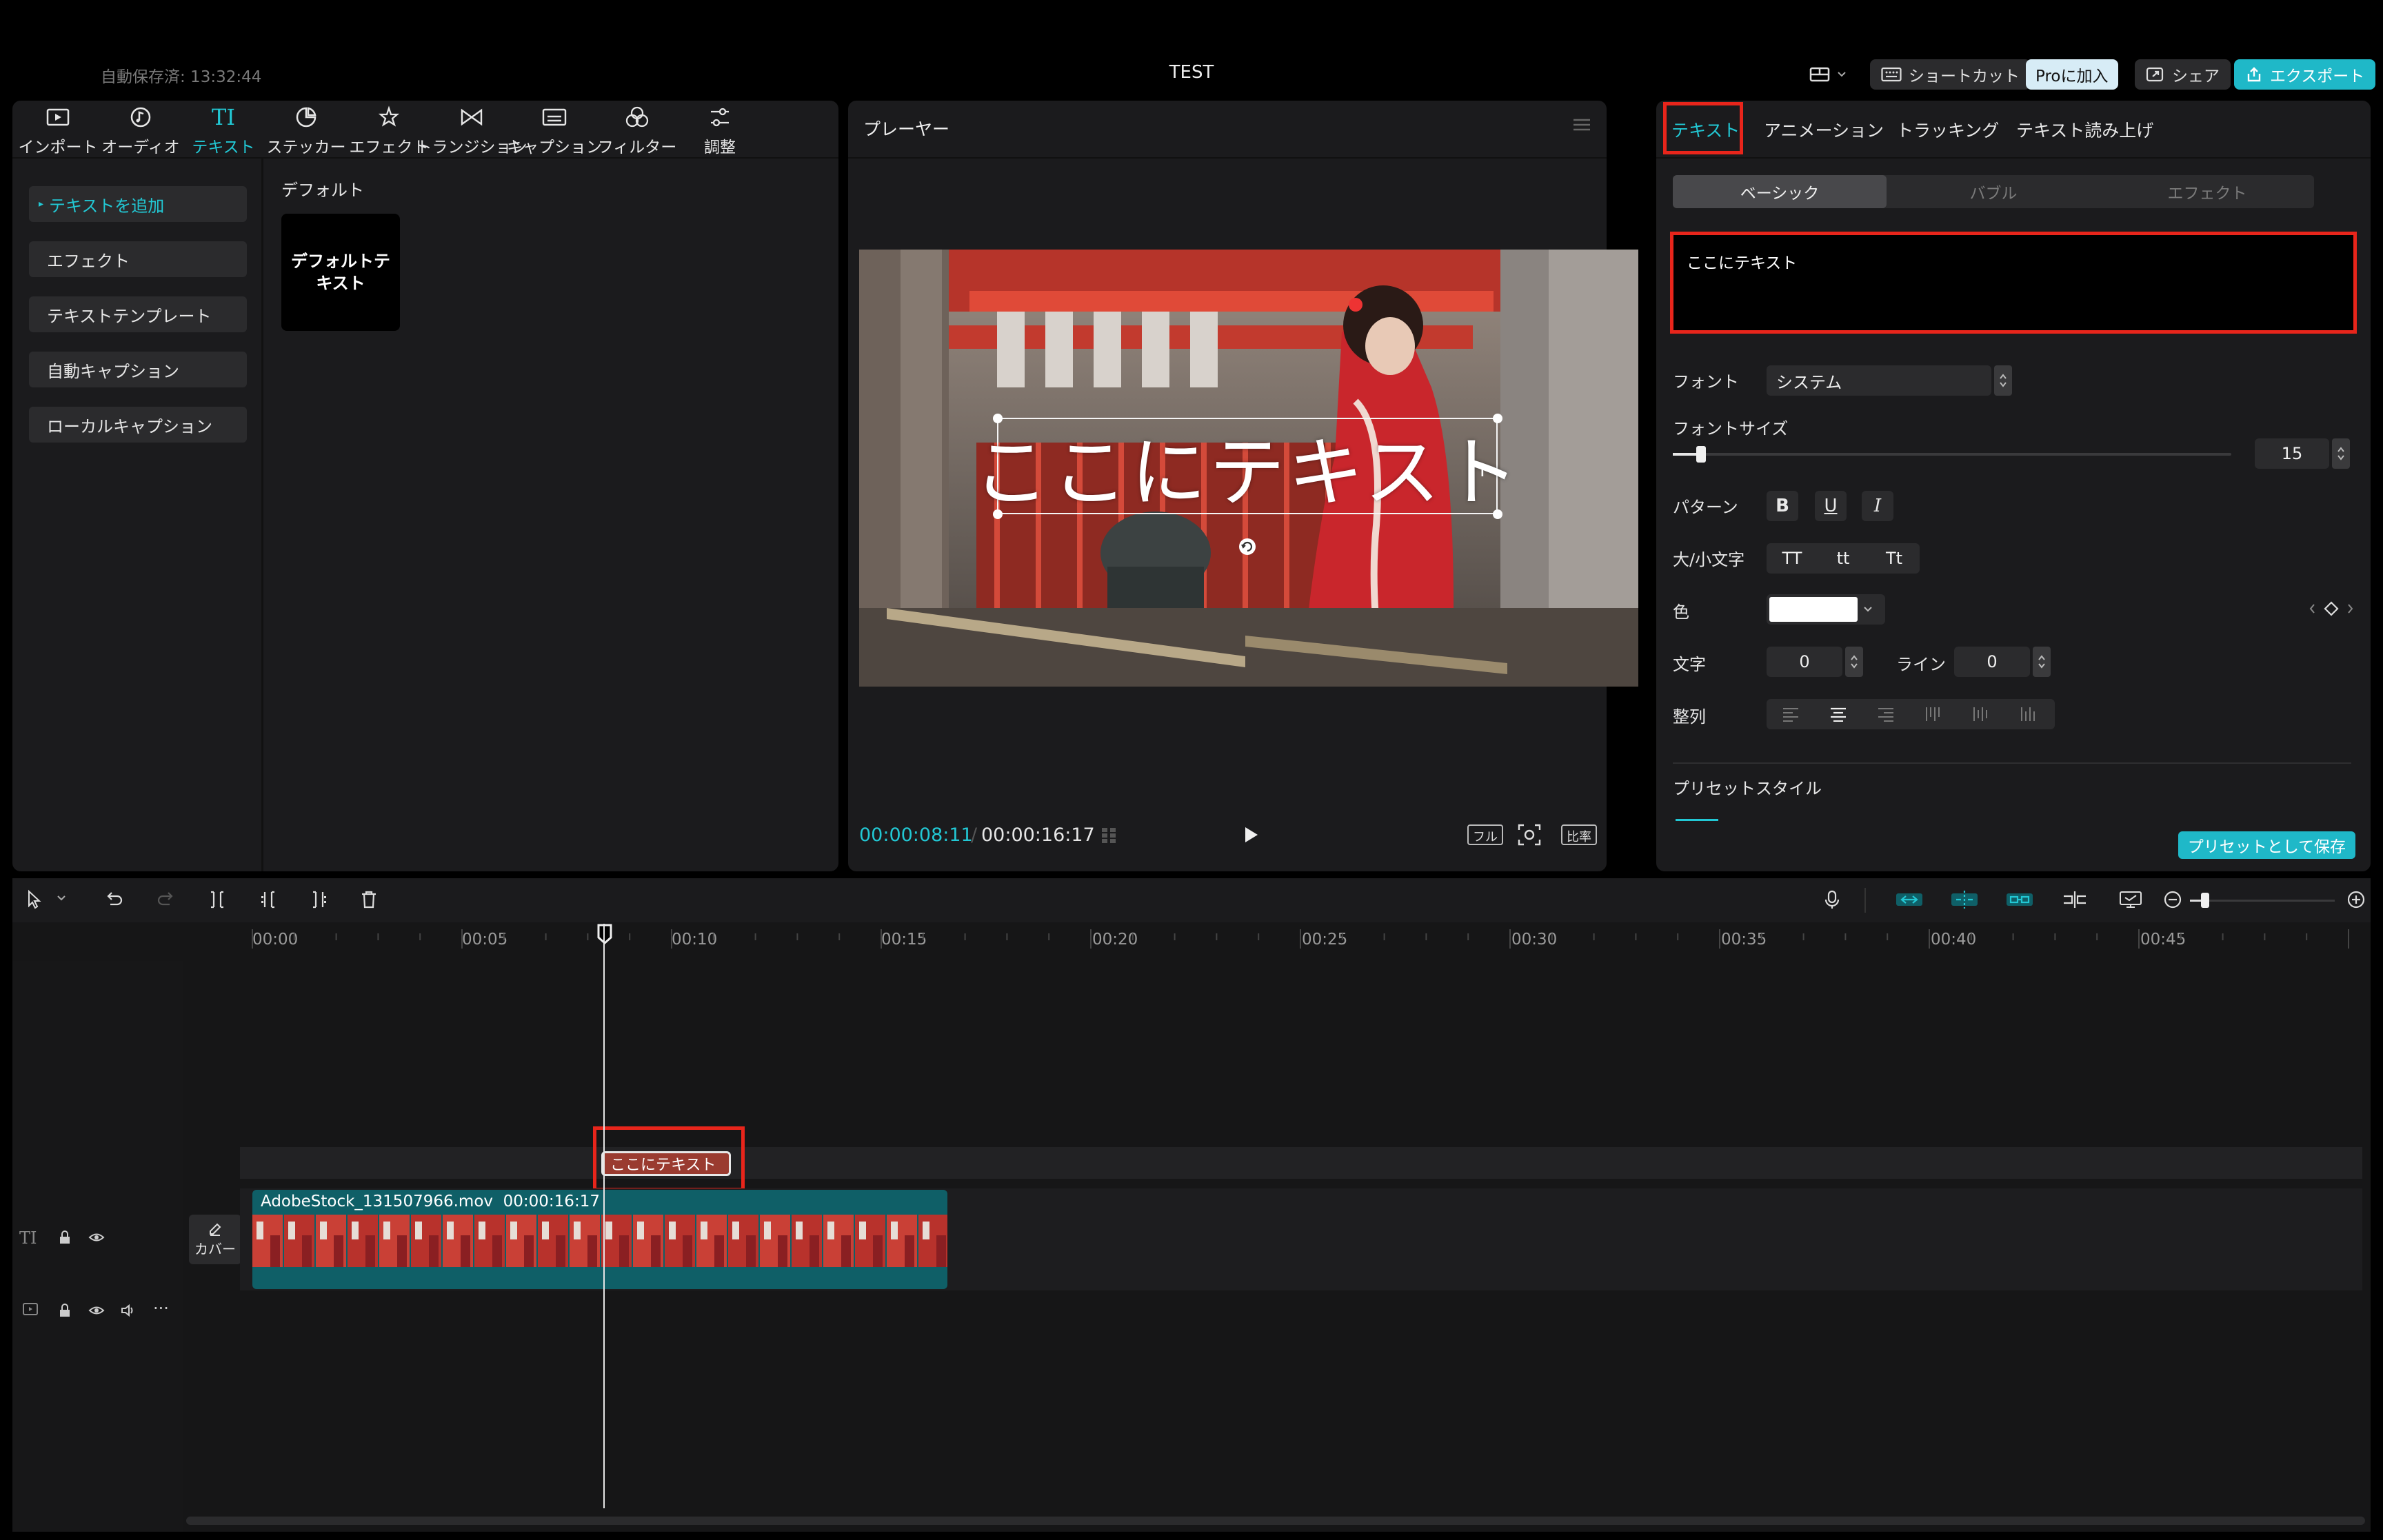 The width and height of the screenshot is (2383, 1540). I want to click on align-bottom-icon, so click(2028, 714).